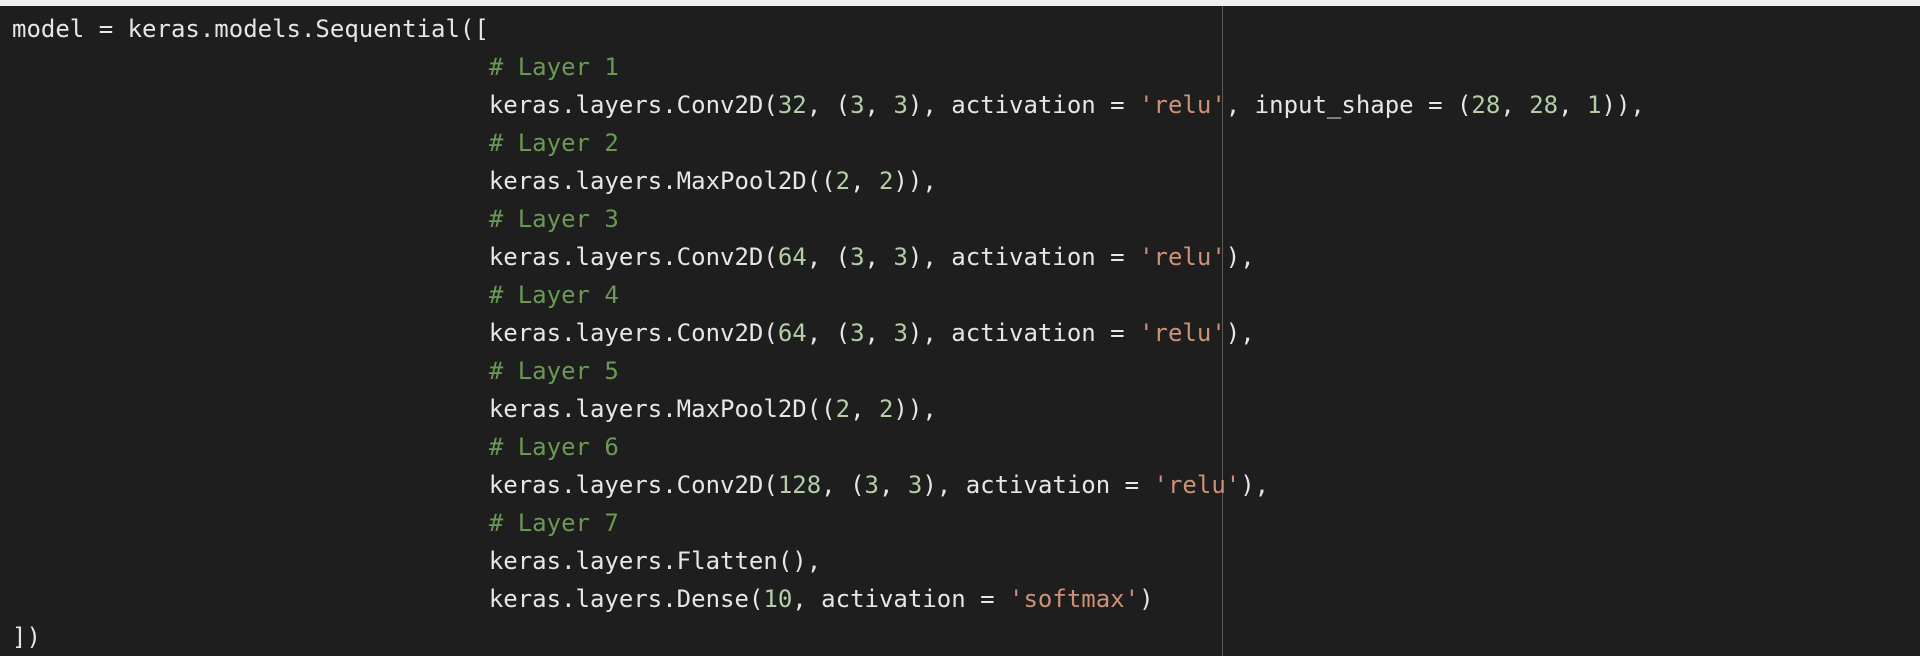  What do you see at coordinates (828, 143) in the screenshot?
I see `code-line: # Layer 2` at bounding box center [828, 143].